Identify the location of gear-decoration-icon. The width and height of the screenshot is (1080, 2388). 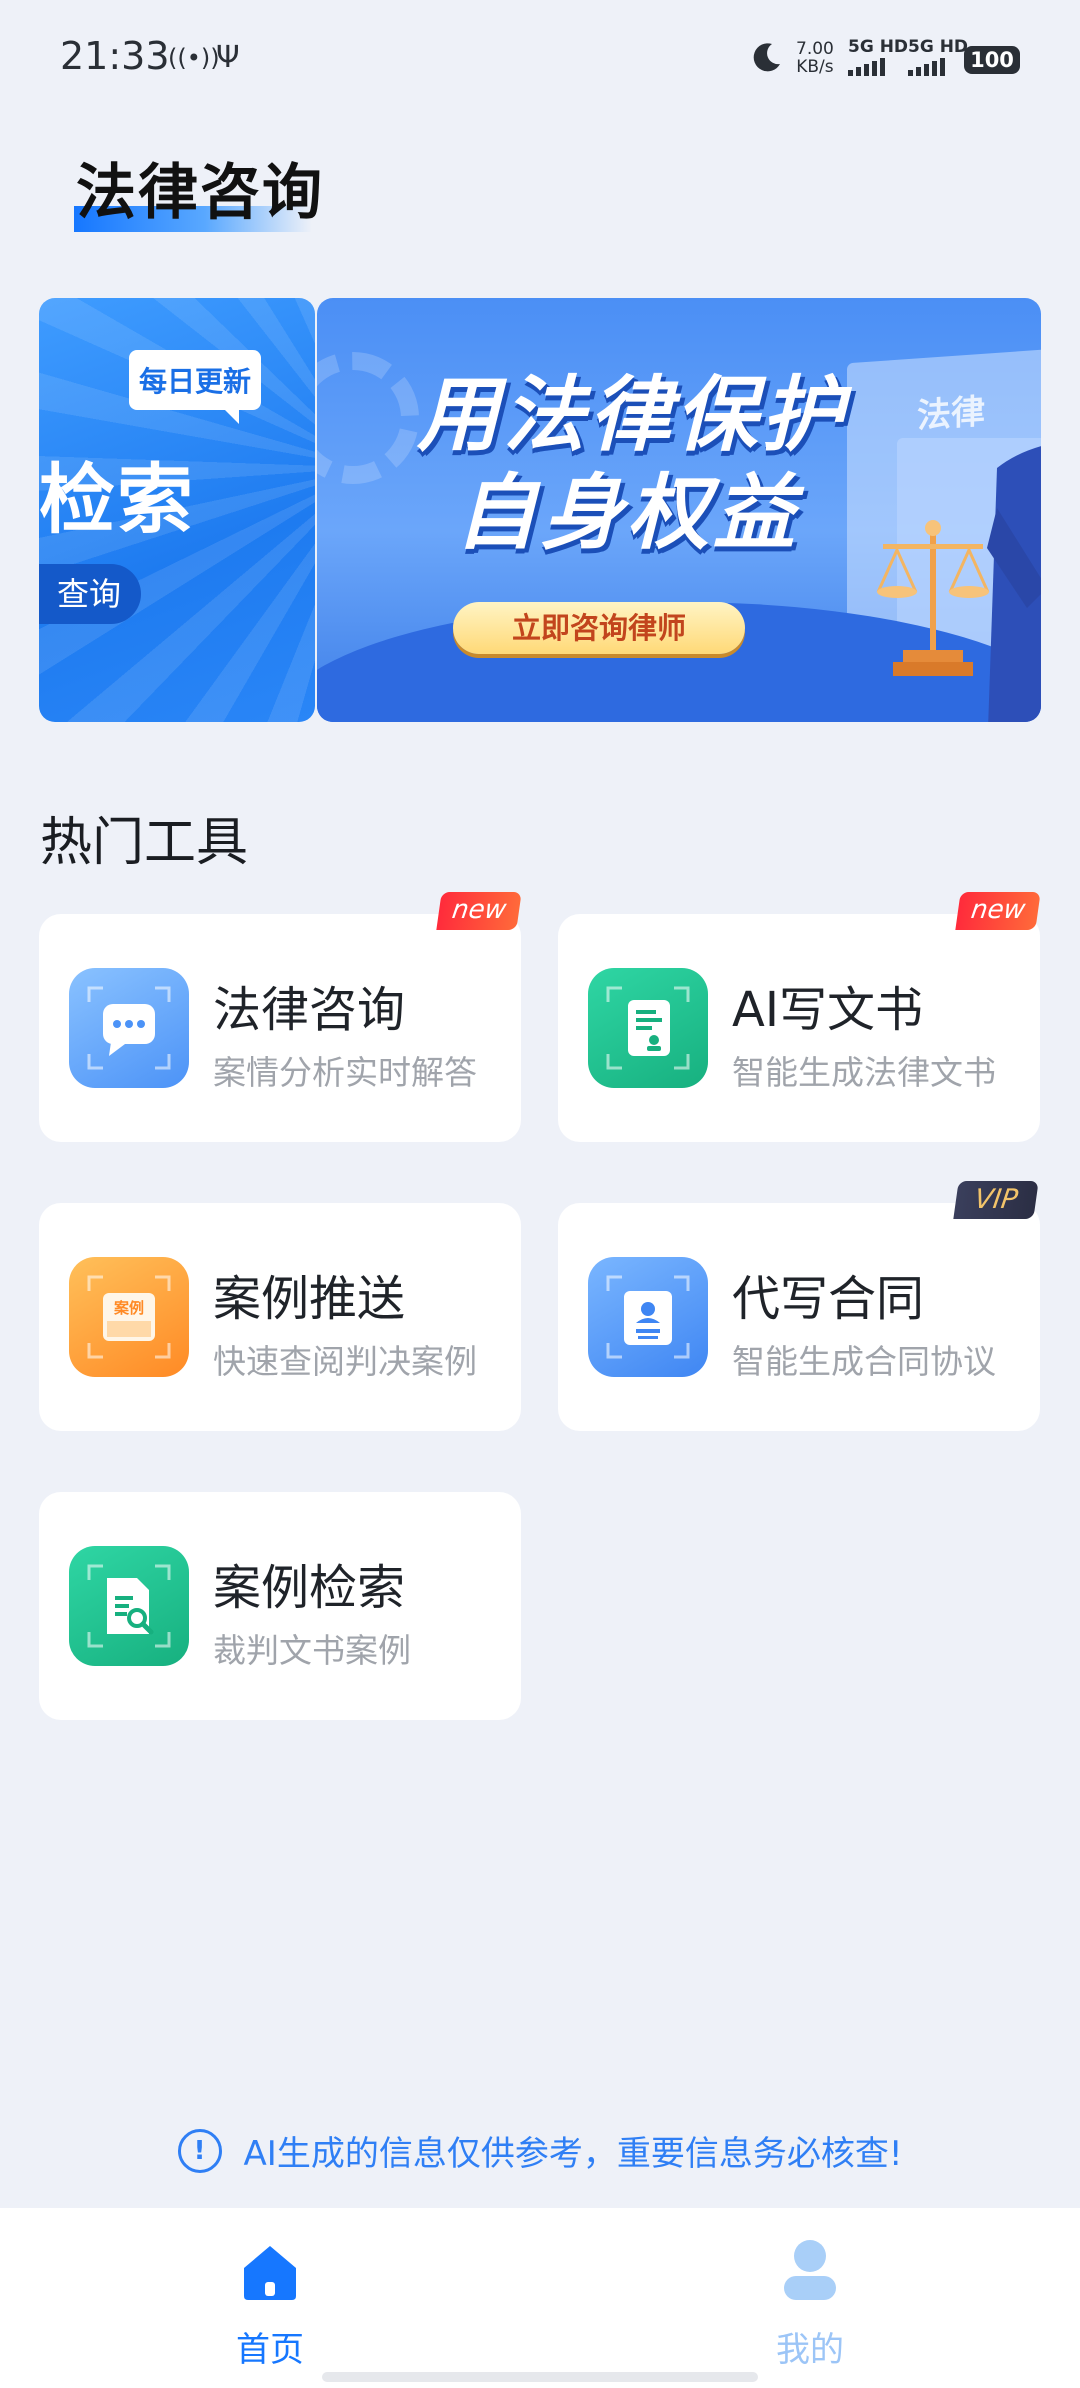
(368, 418).